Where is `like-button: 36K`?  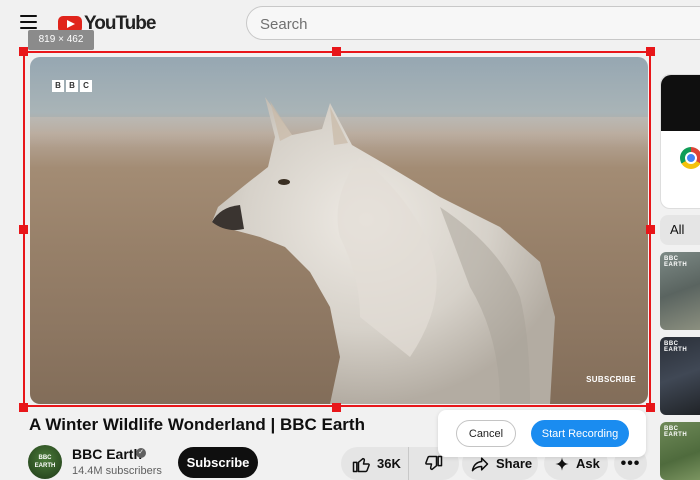
like-button: 36K is located at coordinates (375, 463).